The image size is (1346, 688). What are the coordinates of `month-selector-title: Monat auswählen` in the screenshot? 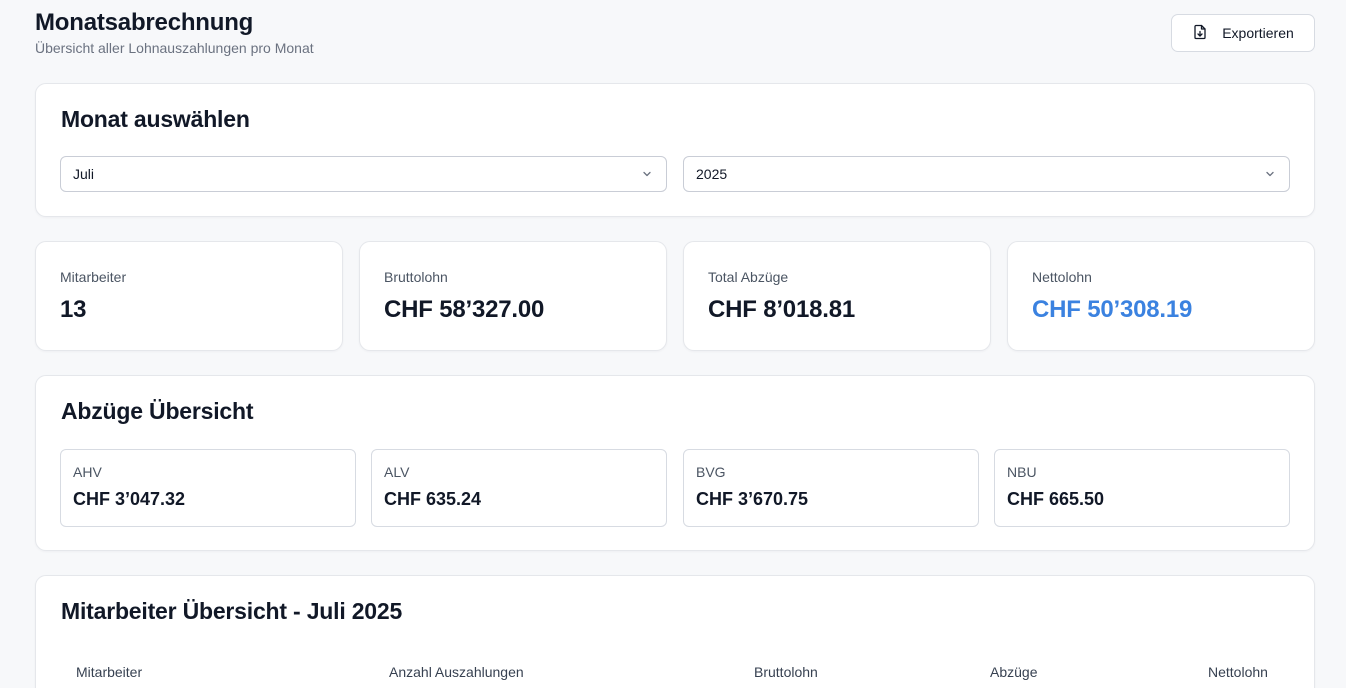 It's located at (155, 119).